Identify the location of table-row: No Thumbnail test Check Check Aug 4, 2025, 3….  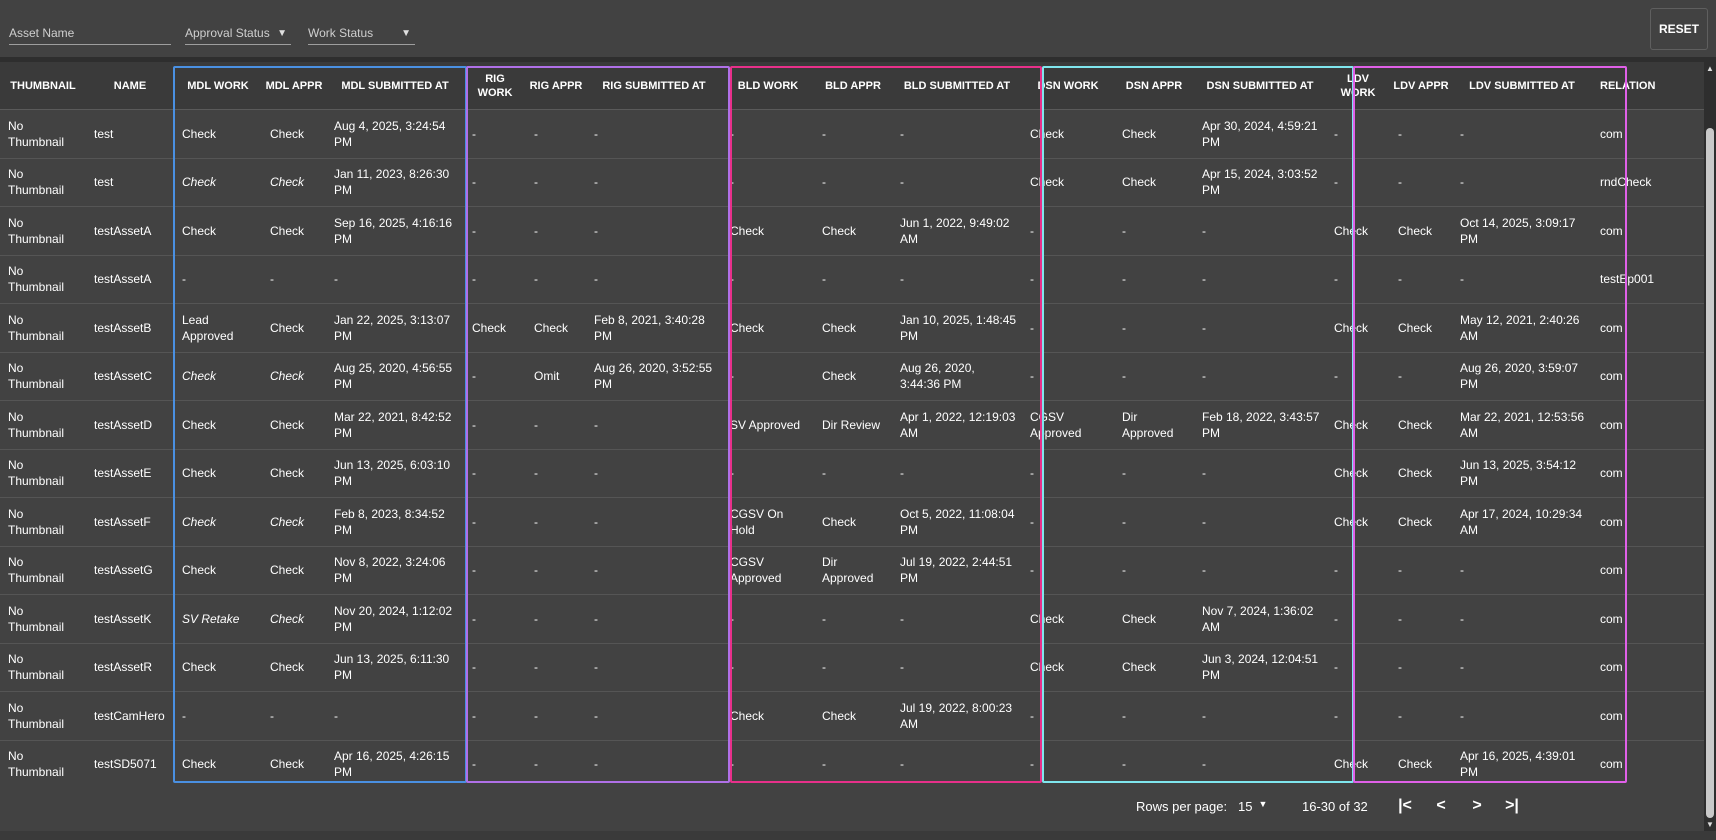
(852, 134).